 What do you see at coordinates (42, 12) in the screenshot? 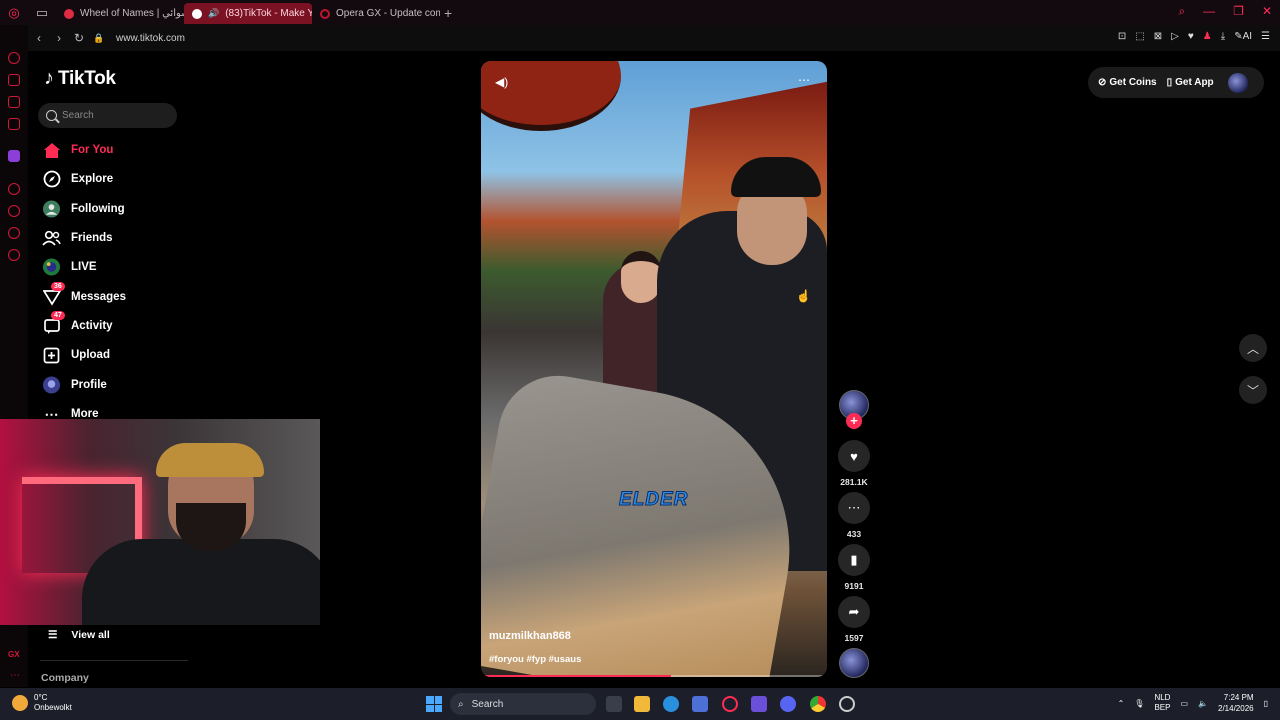
I see `tab-workspaces-icon: ▭` at bounding box center [42, 12].